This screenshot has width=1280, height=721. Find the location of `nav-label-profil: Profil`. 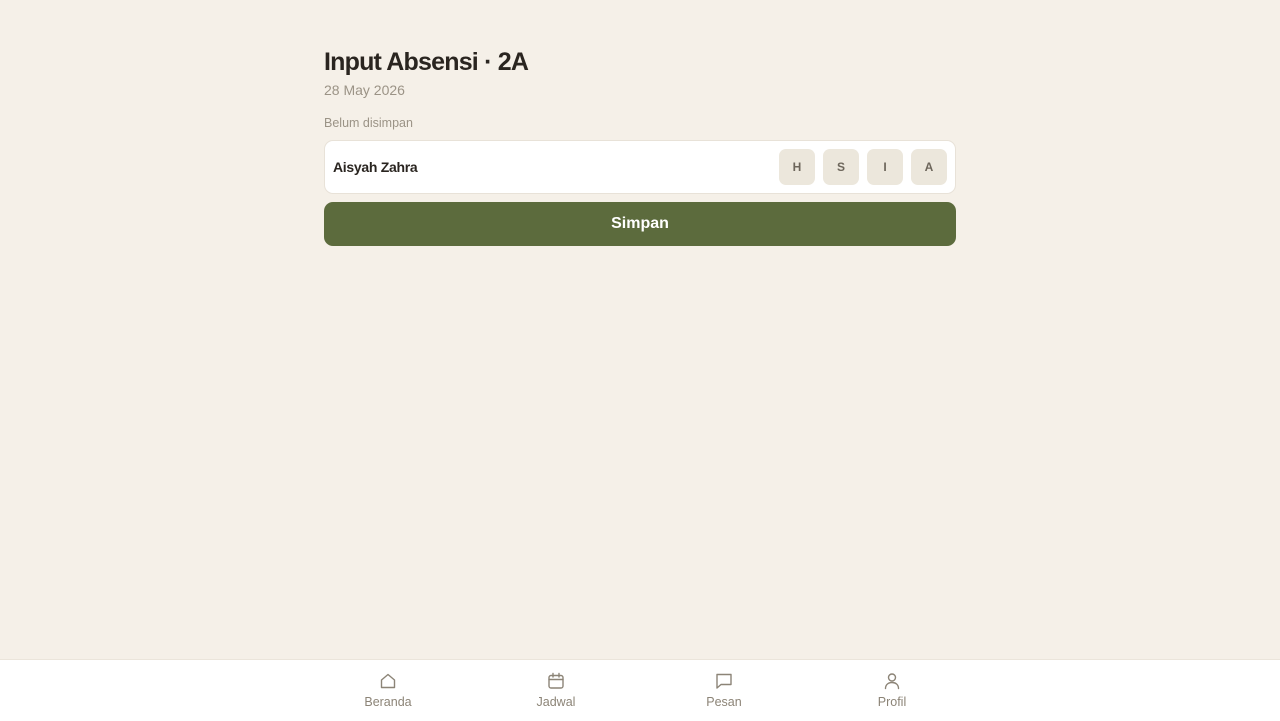

nav-label-profil: Profil is located at coordinates (892, 702).